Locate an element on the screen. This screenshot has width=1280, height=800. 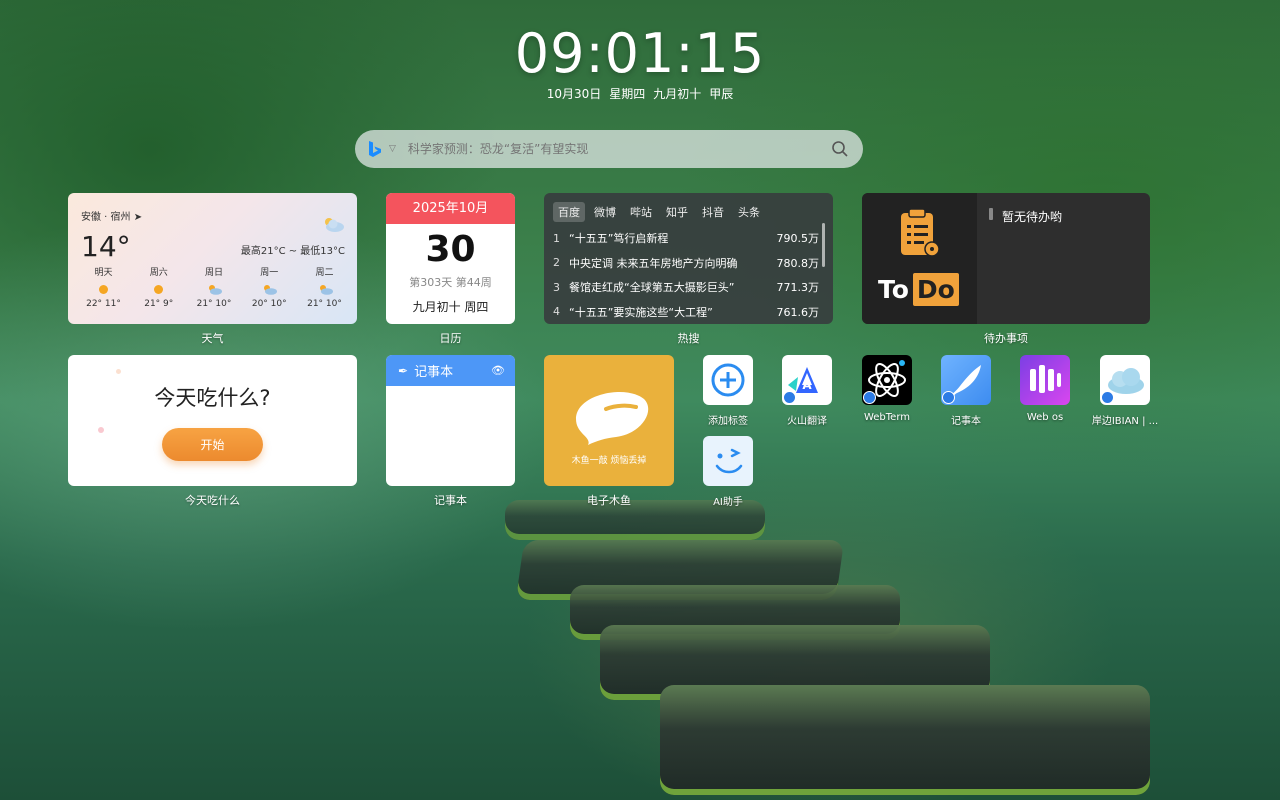
stone-decoration is located at coordinates (905, 740).